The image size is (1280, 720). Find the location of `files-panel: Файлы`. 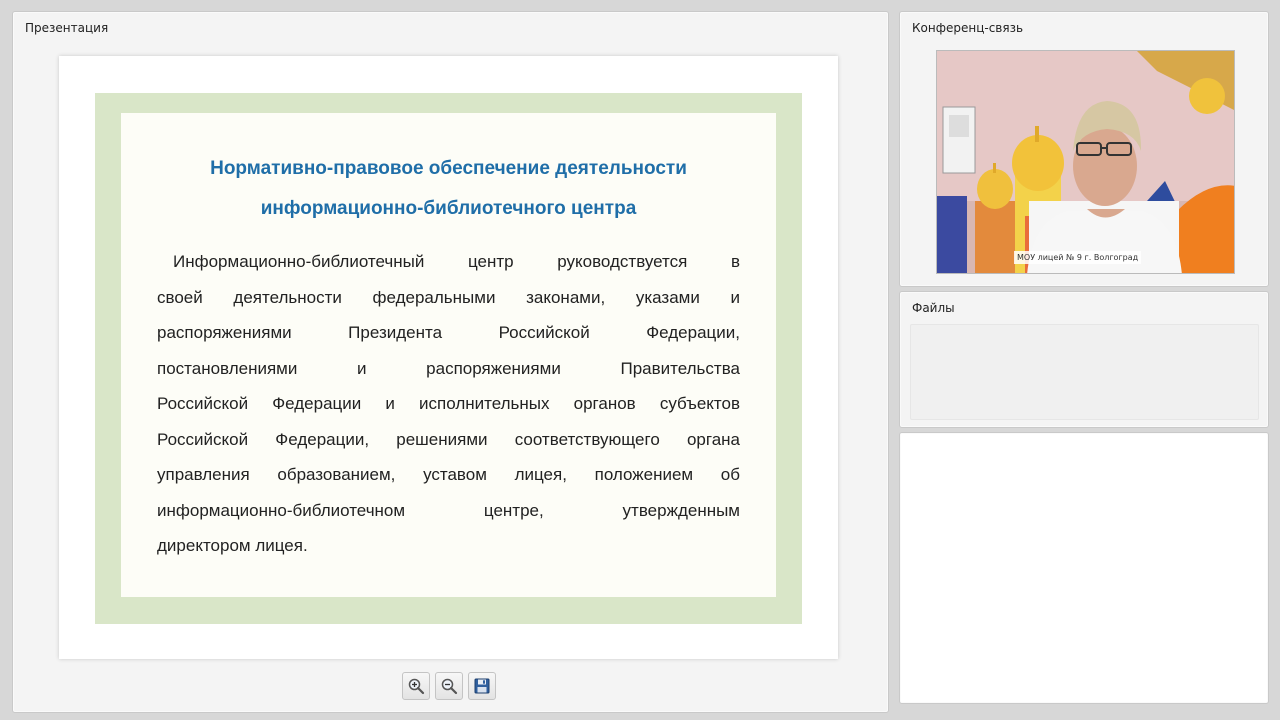

files-panel: Файлы is located at coordinates (1084, 359).